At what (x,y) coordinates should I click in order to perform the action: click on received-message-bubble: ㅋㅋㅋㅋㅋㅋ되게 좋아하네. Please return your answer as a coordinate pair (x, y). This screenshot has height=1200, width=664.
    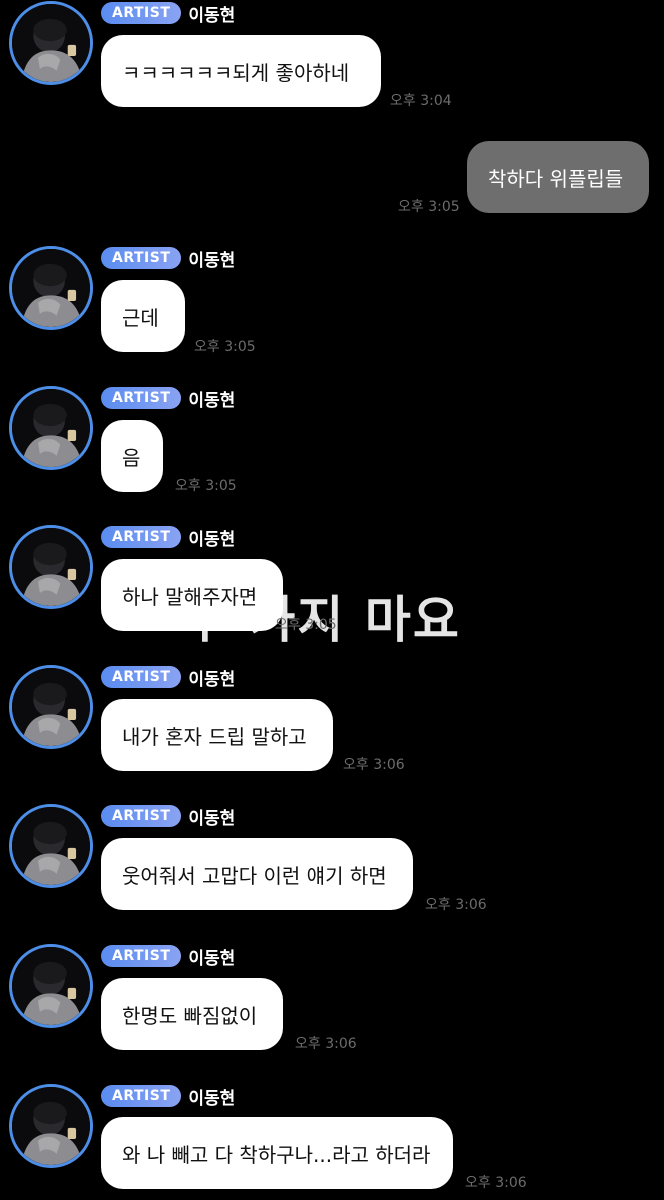
    Looking at the image, I should click on (241, 71).